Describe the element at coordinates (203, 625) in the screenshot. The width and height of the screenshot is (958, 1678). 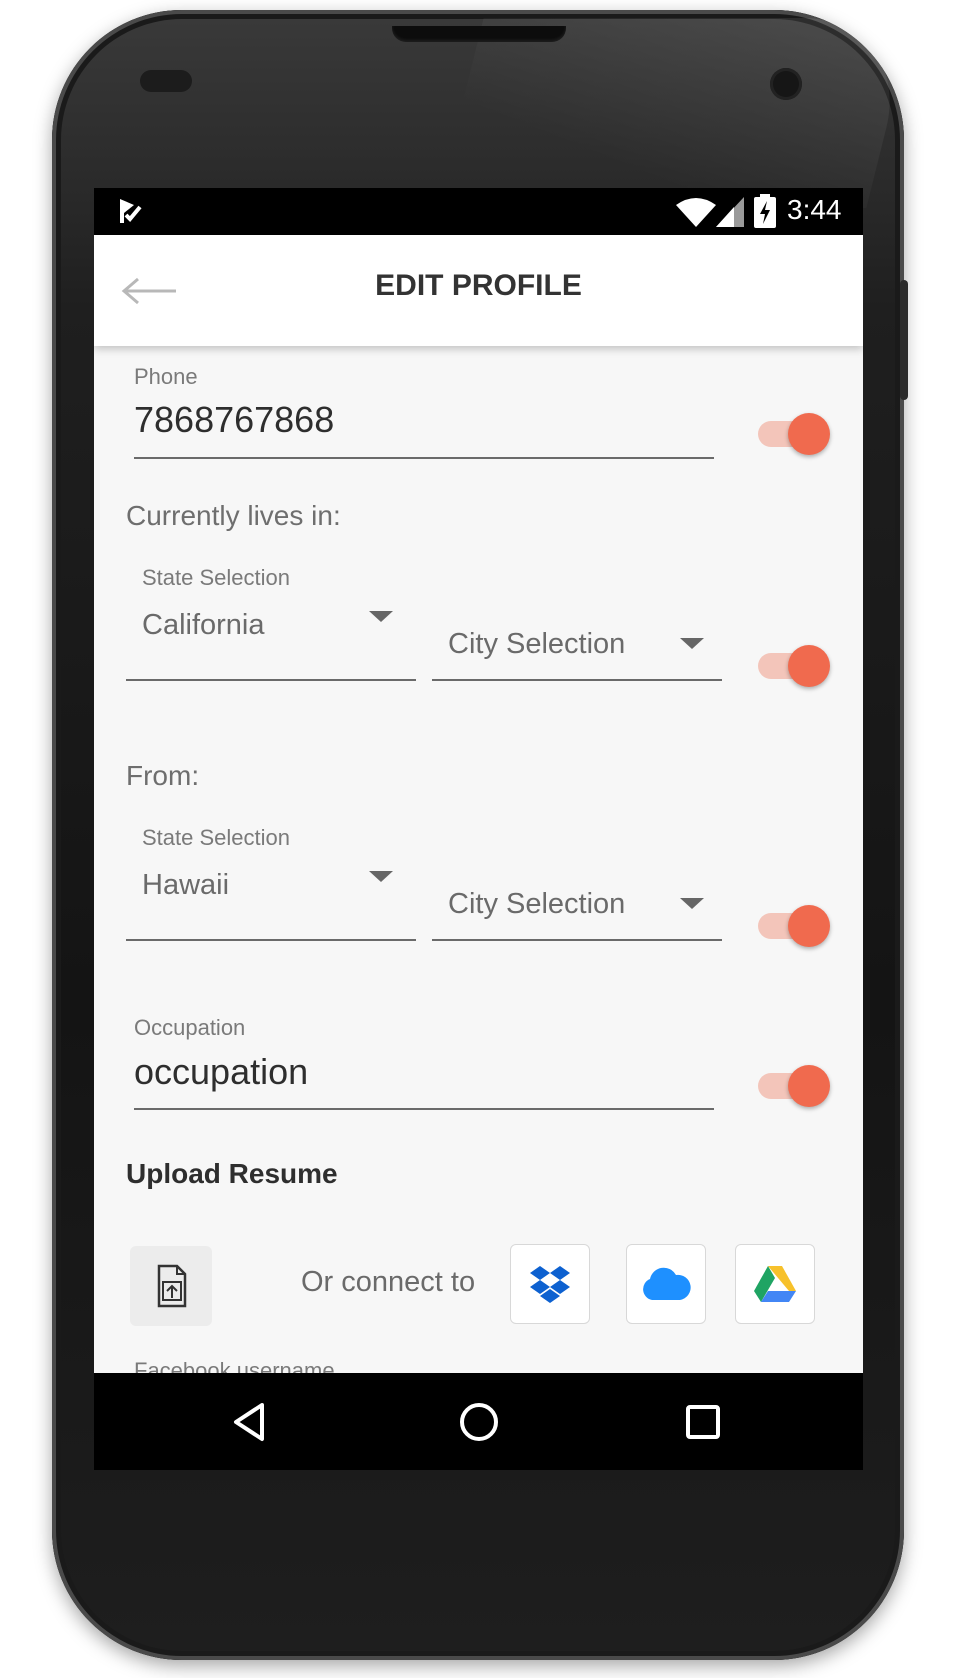
I see `current-state-value: California` at that location.